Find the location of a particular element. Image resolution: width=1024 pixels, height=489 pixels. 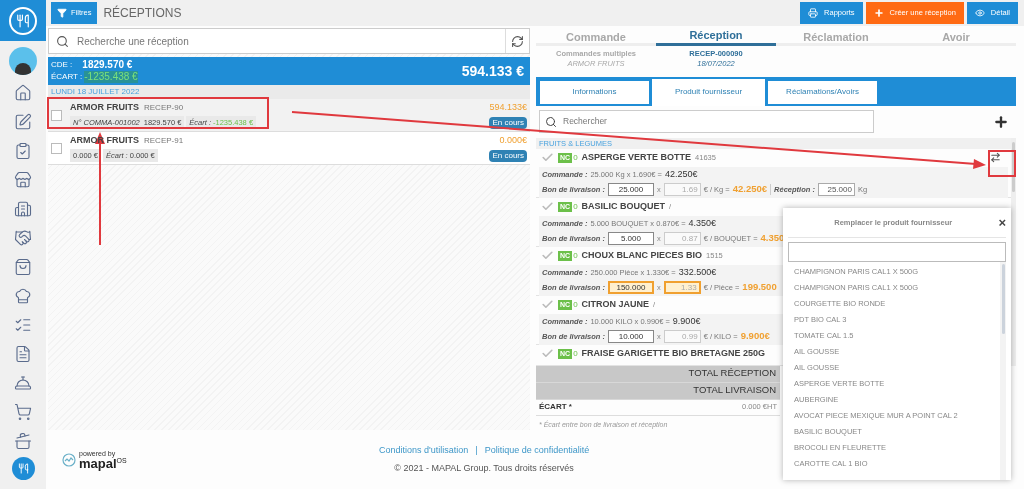

delivery-total: 199.500 is located at coordinates (759, 287).